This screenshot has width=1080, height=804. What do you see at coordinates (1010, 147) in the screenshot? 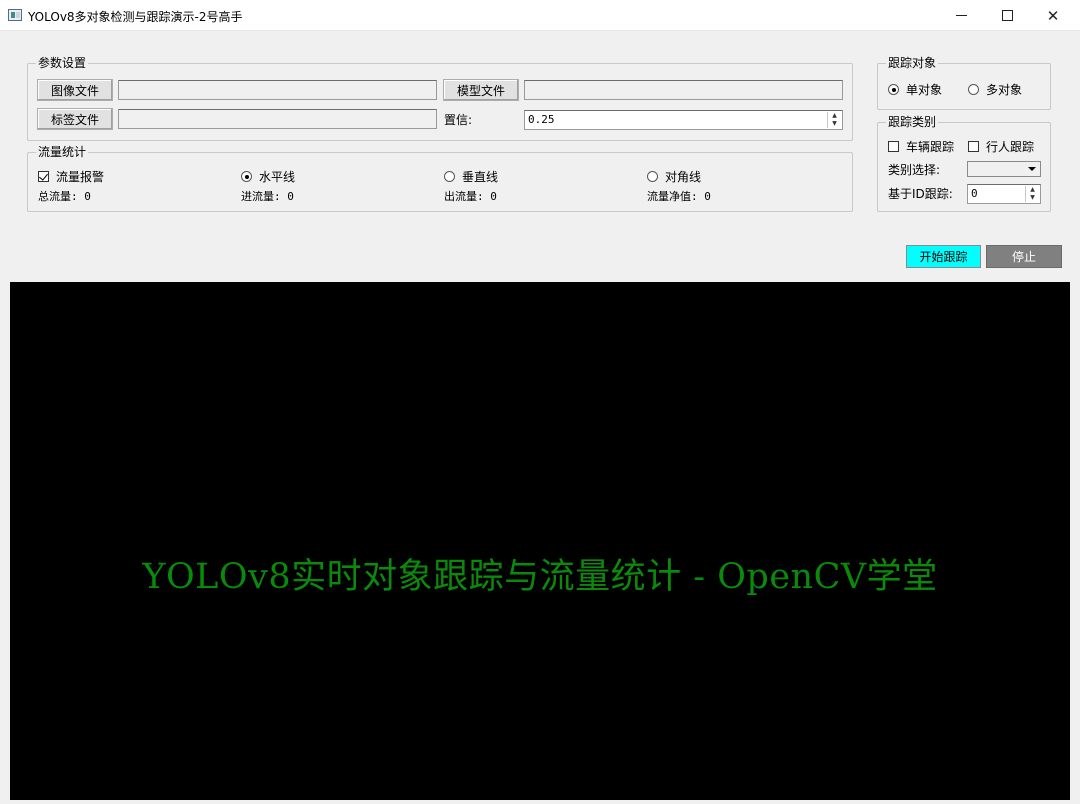
I see `pedestrian-track-label: 行人跟踪` at bounding box center [1010, 147].